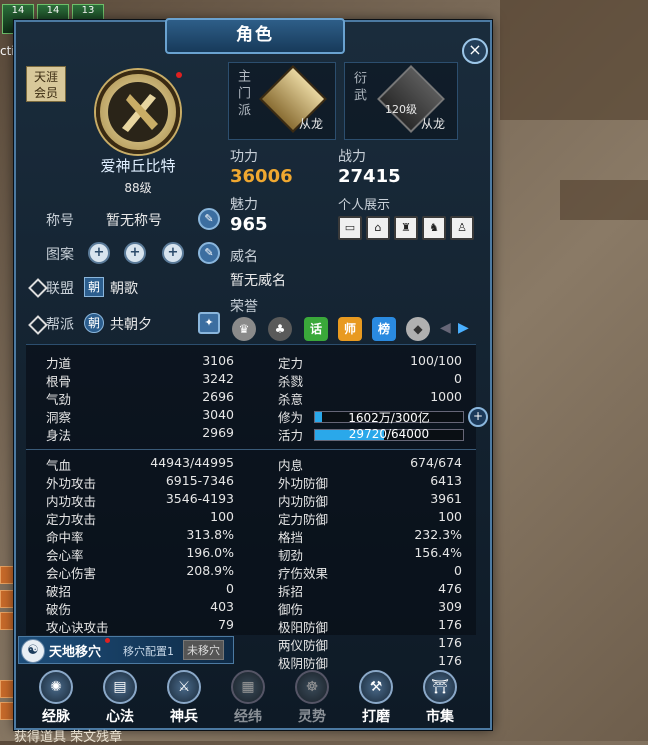 This screenshot has width=648, height=745. I want to click on skill-count: 13, so click(88, 10).